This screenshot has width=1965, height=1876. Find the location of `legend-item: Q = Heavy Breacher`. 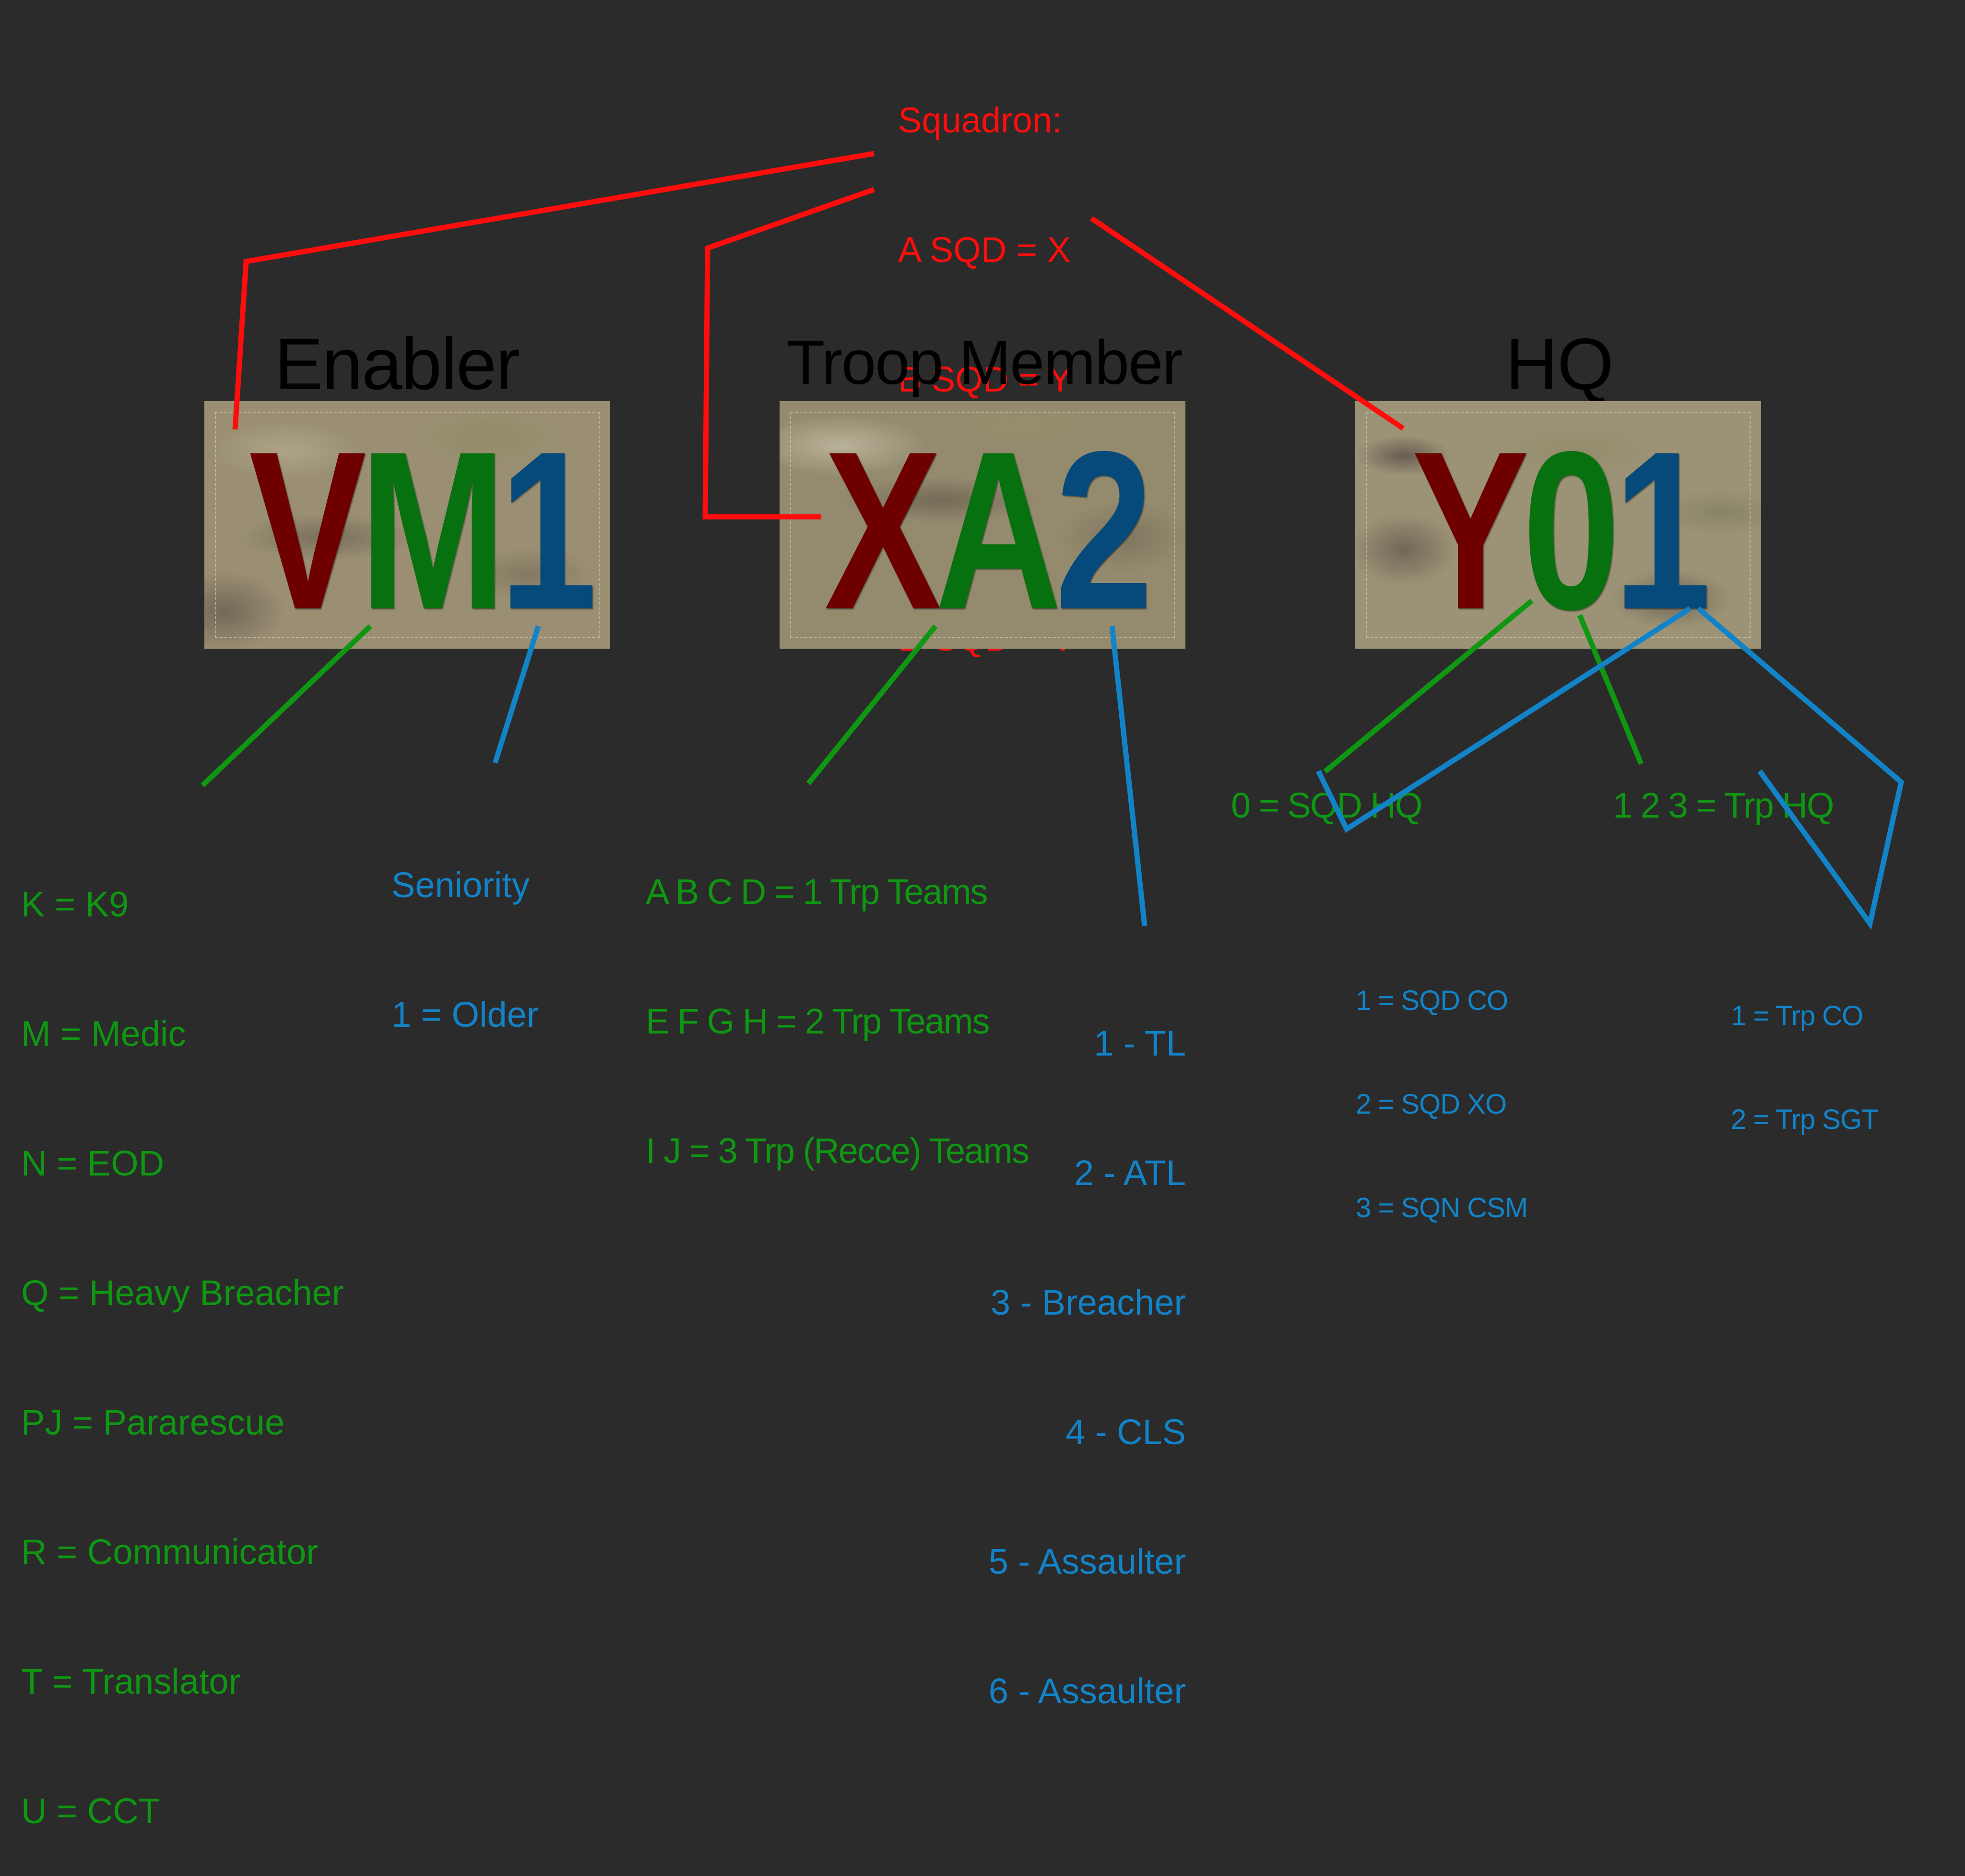

legend-item: Q = Heavy Breacher is located at coordinates (182, 1293).